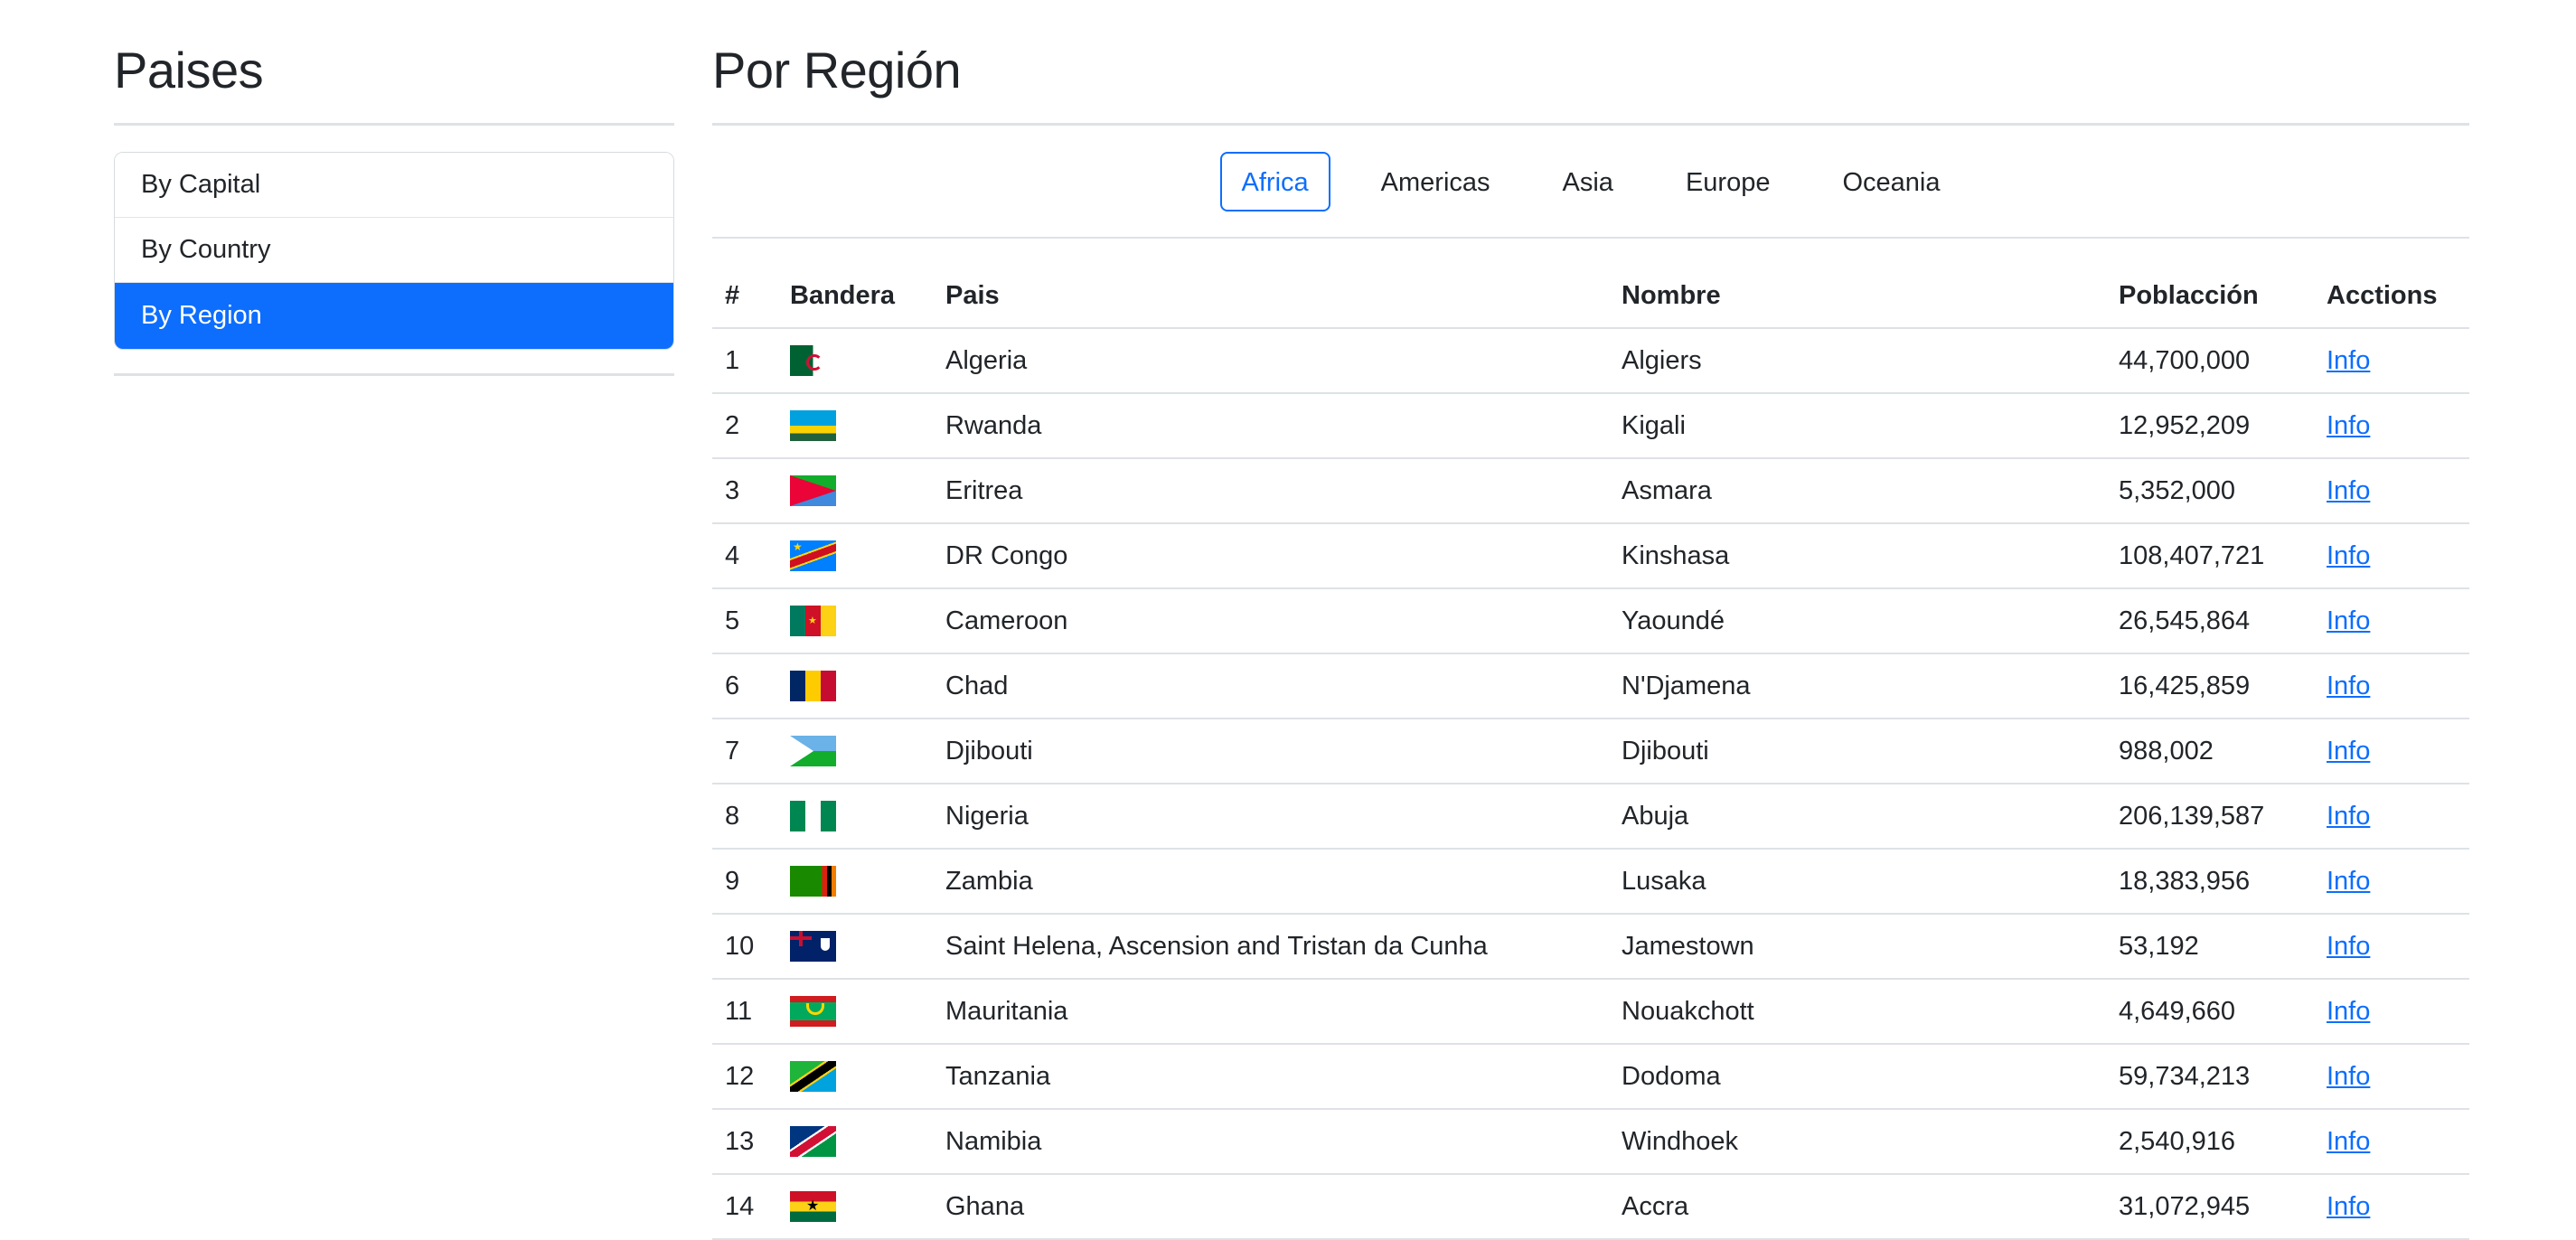  I want to click on row-country: Cameroon, so click(1271, 621).